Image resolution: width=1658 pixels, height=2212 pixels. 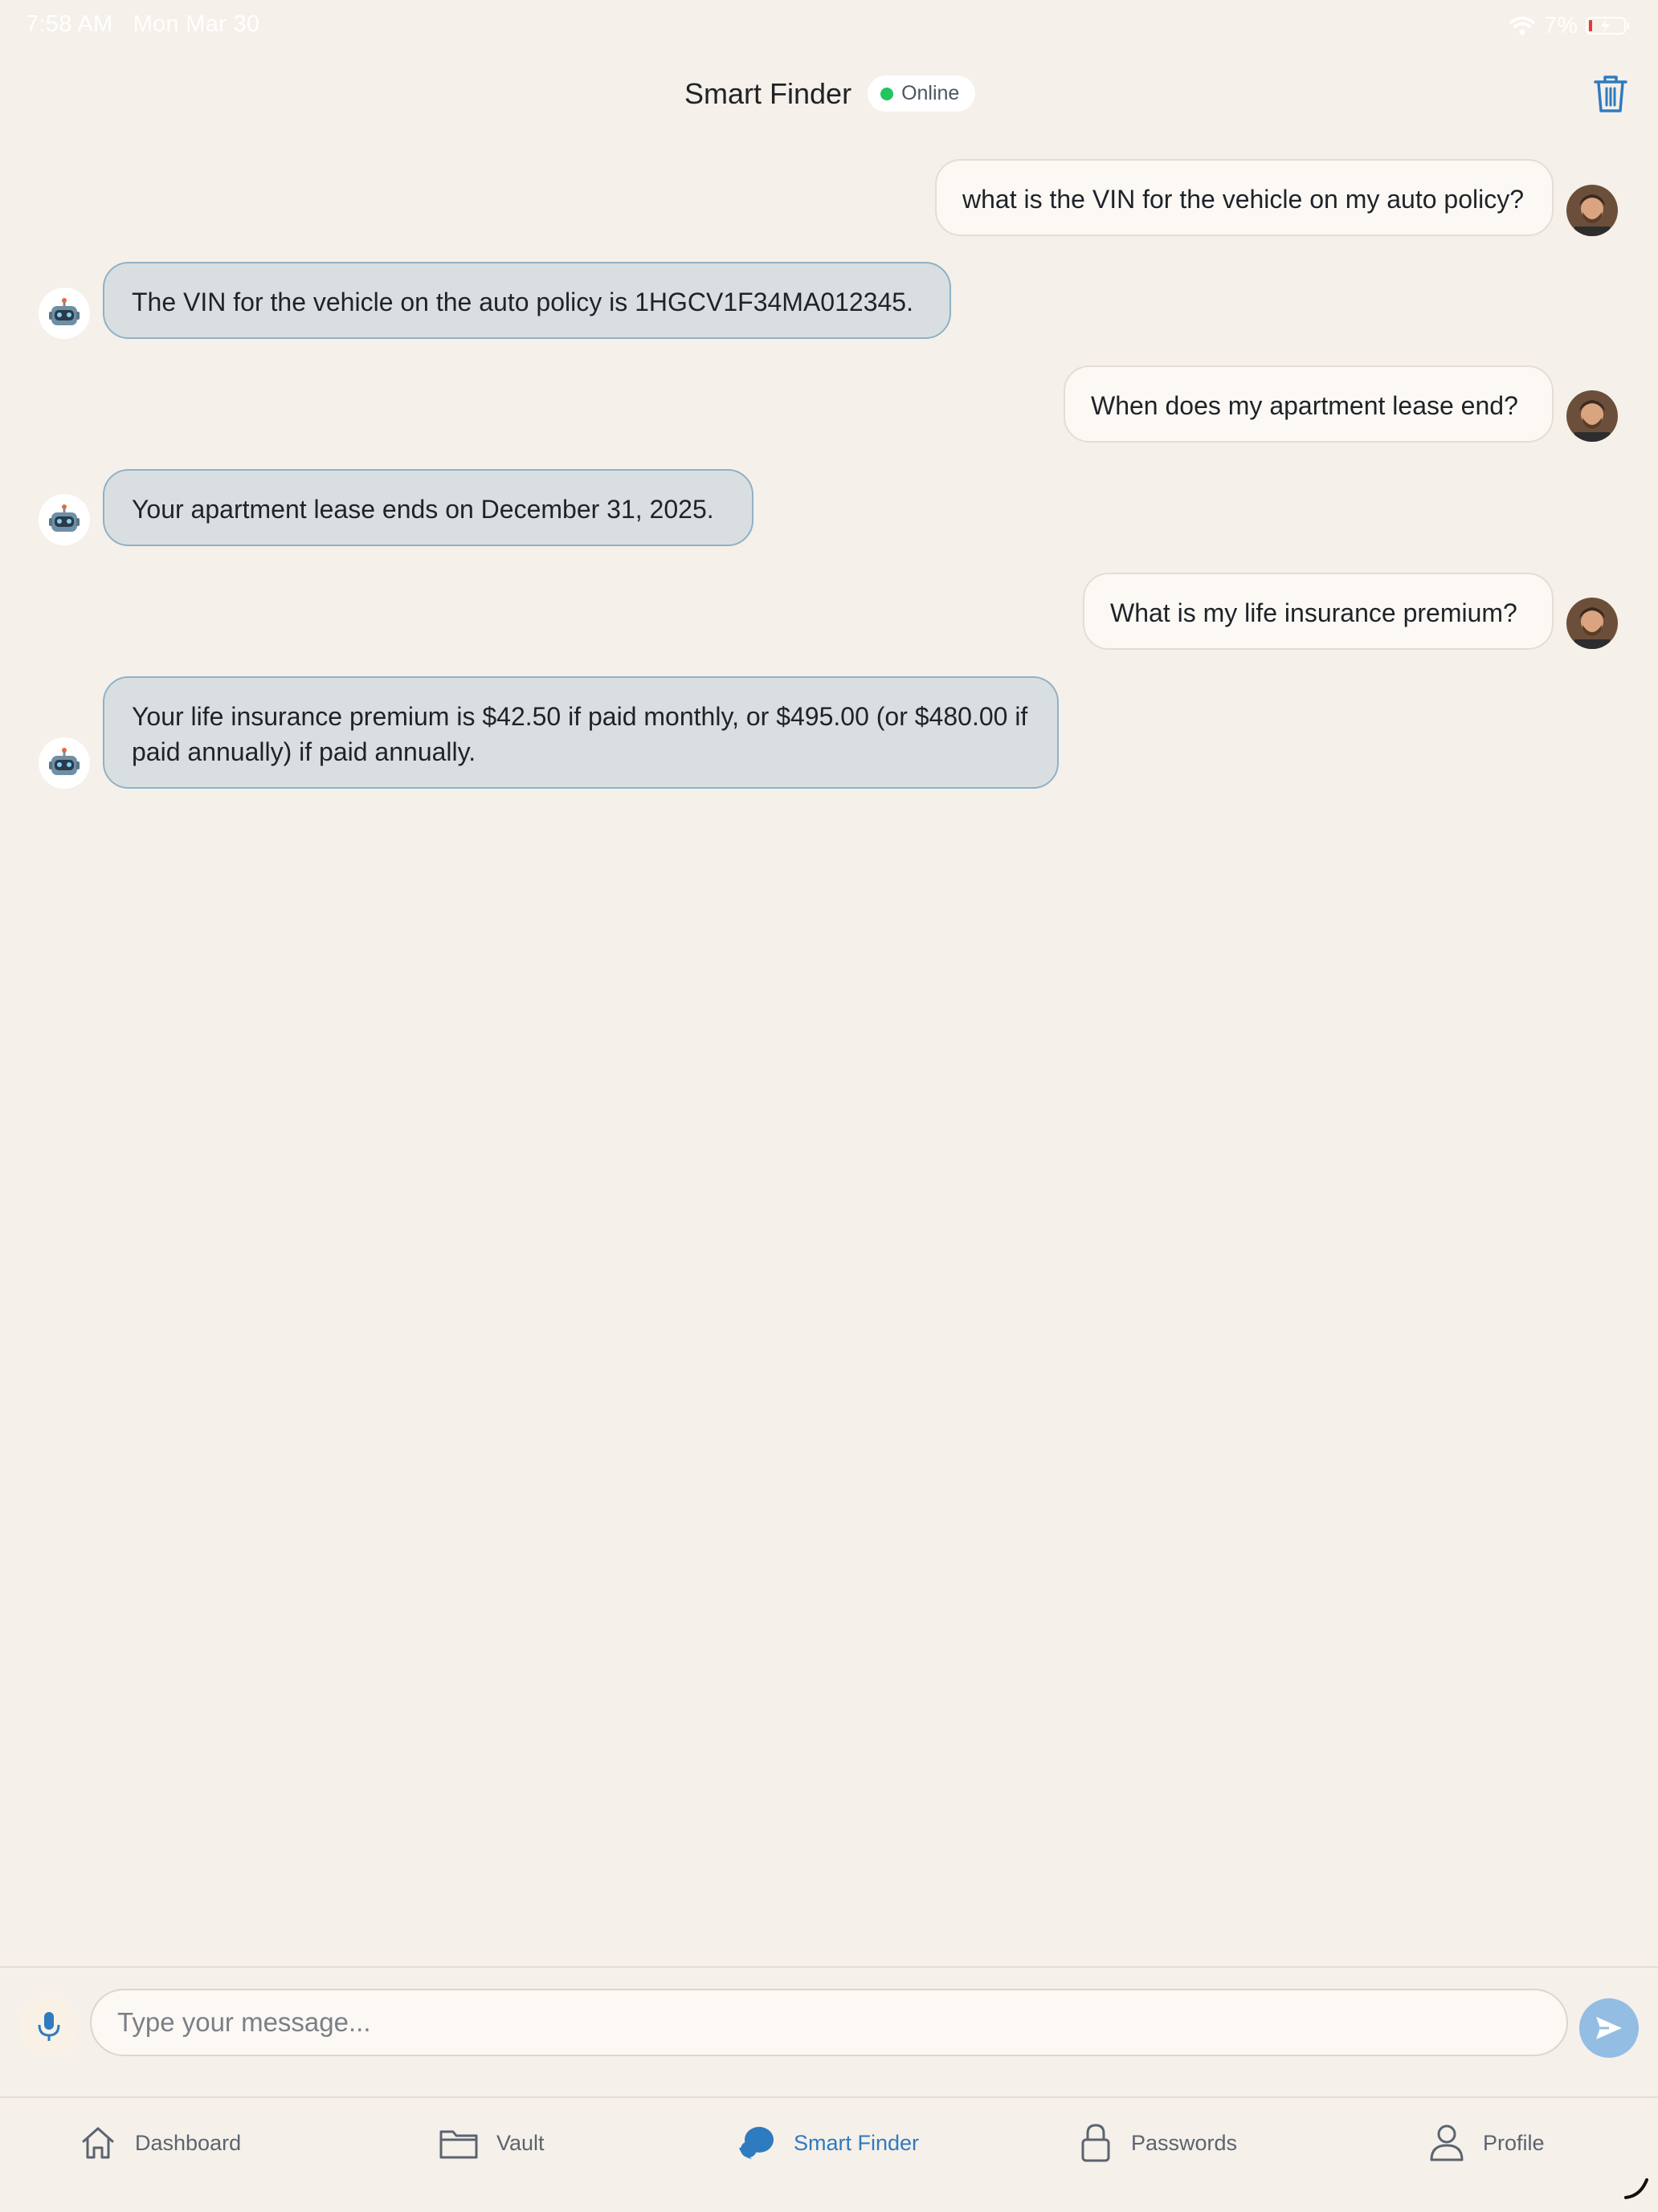 I want to click on online-dot, so click(x=887, y=93).